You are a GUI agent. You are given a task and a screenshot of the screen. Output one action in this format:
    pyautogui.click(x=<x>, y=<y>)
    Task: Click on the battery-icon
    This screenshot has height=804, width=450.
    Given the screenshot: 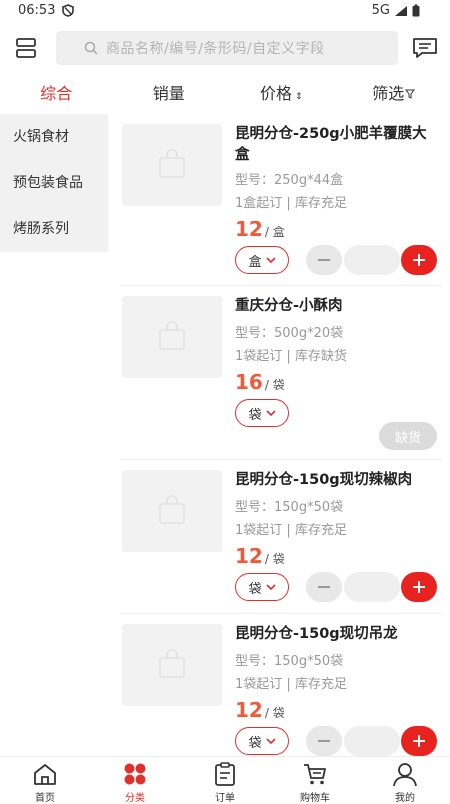 What is the action you would take?
    pyautogui.click(x=416, y=10)
    